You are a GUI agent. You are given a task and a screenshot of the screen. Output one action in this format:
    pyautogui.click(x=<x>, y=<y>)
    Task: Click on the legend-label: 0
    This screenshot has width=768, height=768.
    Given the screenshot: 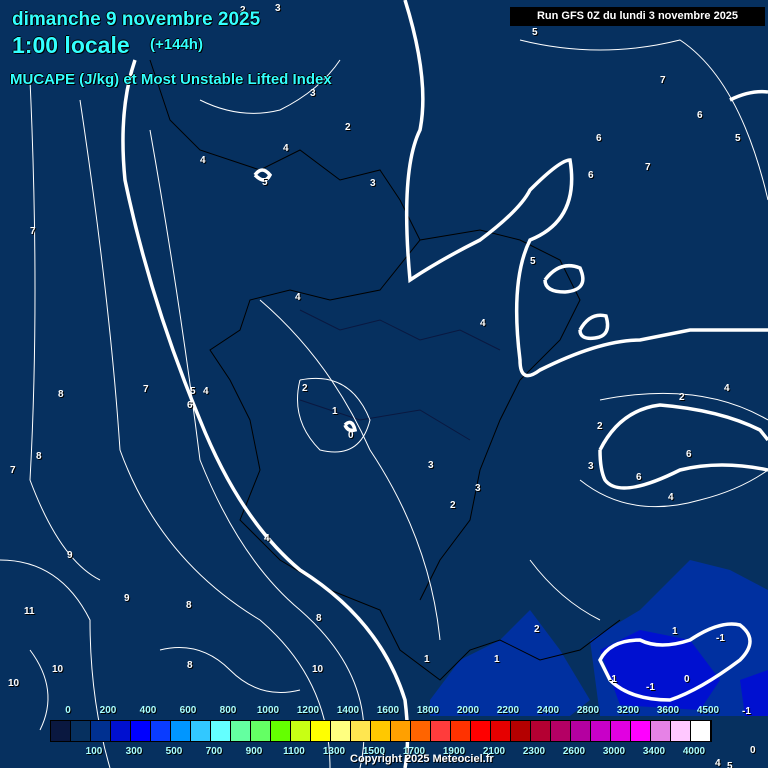 What is the action you would take?
    pyautogui.click(x=68, y=710)
    